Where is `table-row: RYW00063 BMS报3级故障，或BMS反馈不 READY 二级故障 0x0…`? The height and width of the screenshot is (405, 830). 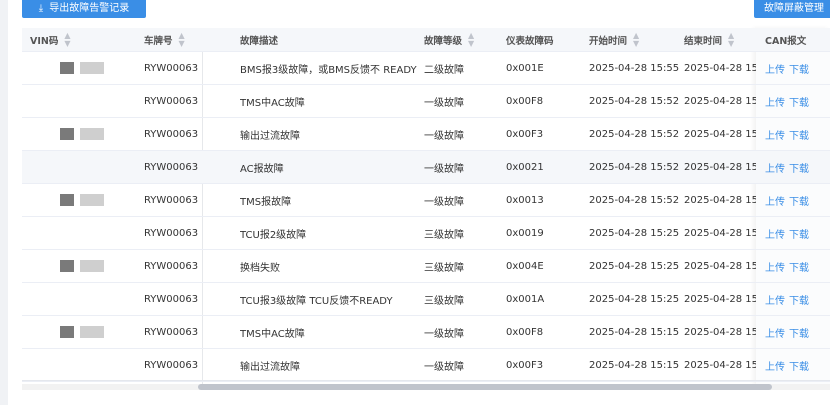
table-row: RYW00063 BMS报3级故障，或BMS反馈不 READY 二级故障 0x0… is located at coordinates (426, 68).